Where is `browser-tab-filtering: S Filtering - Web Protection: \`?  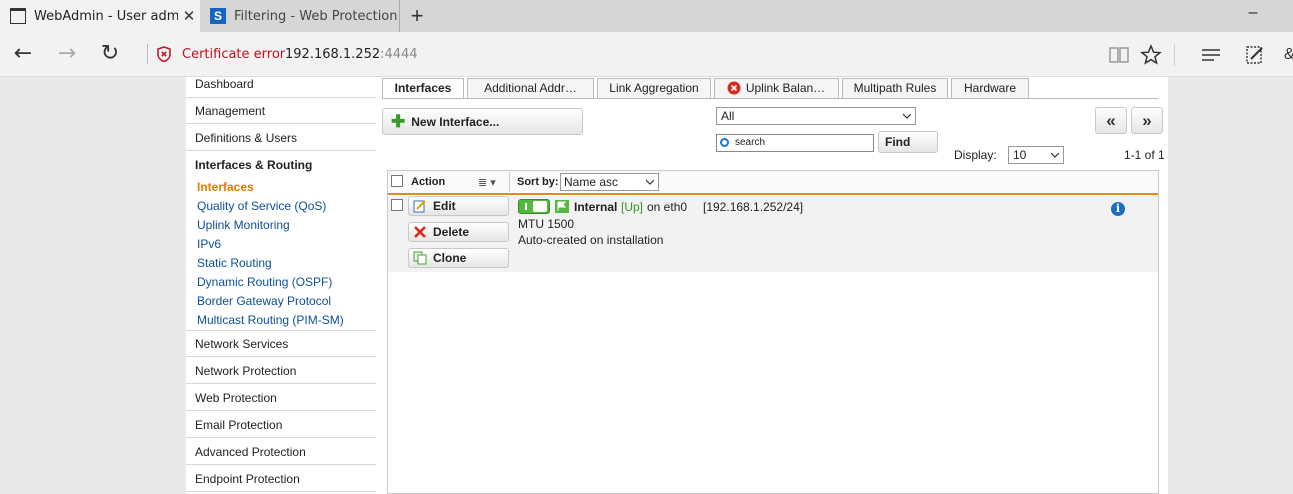
browser-tab-filtering: S Filtering - Web Protection: \ is located at coordinates (300, 16).